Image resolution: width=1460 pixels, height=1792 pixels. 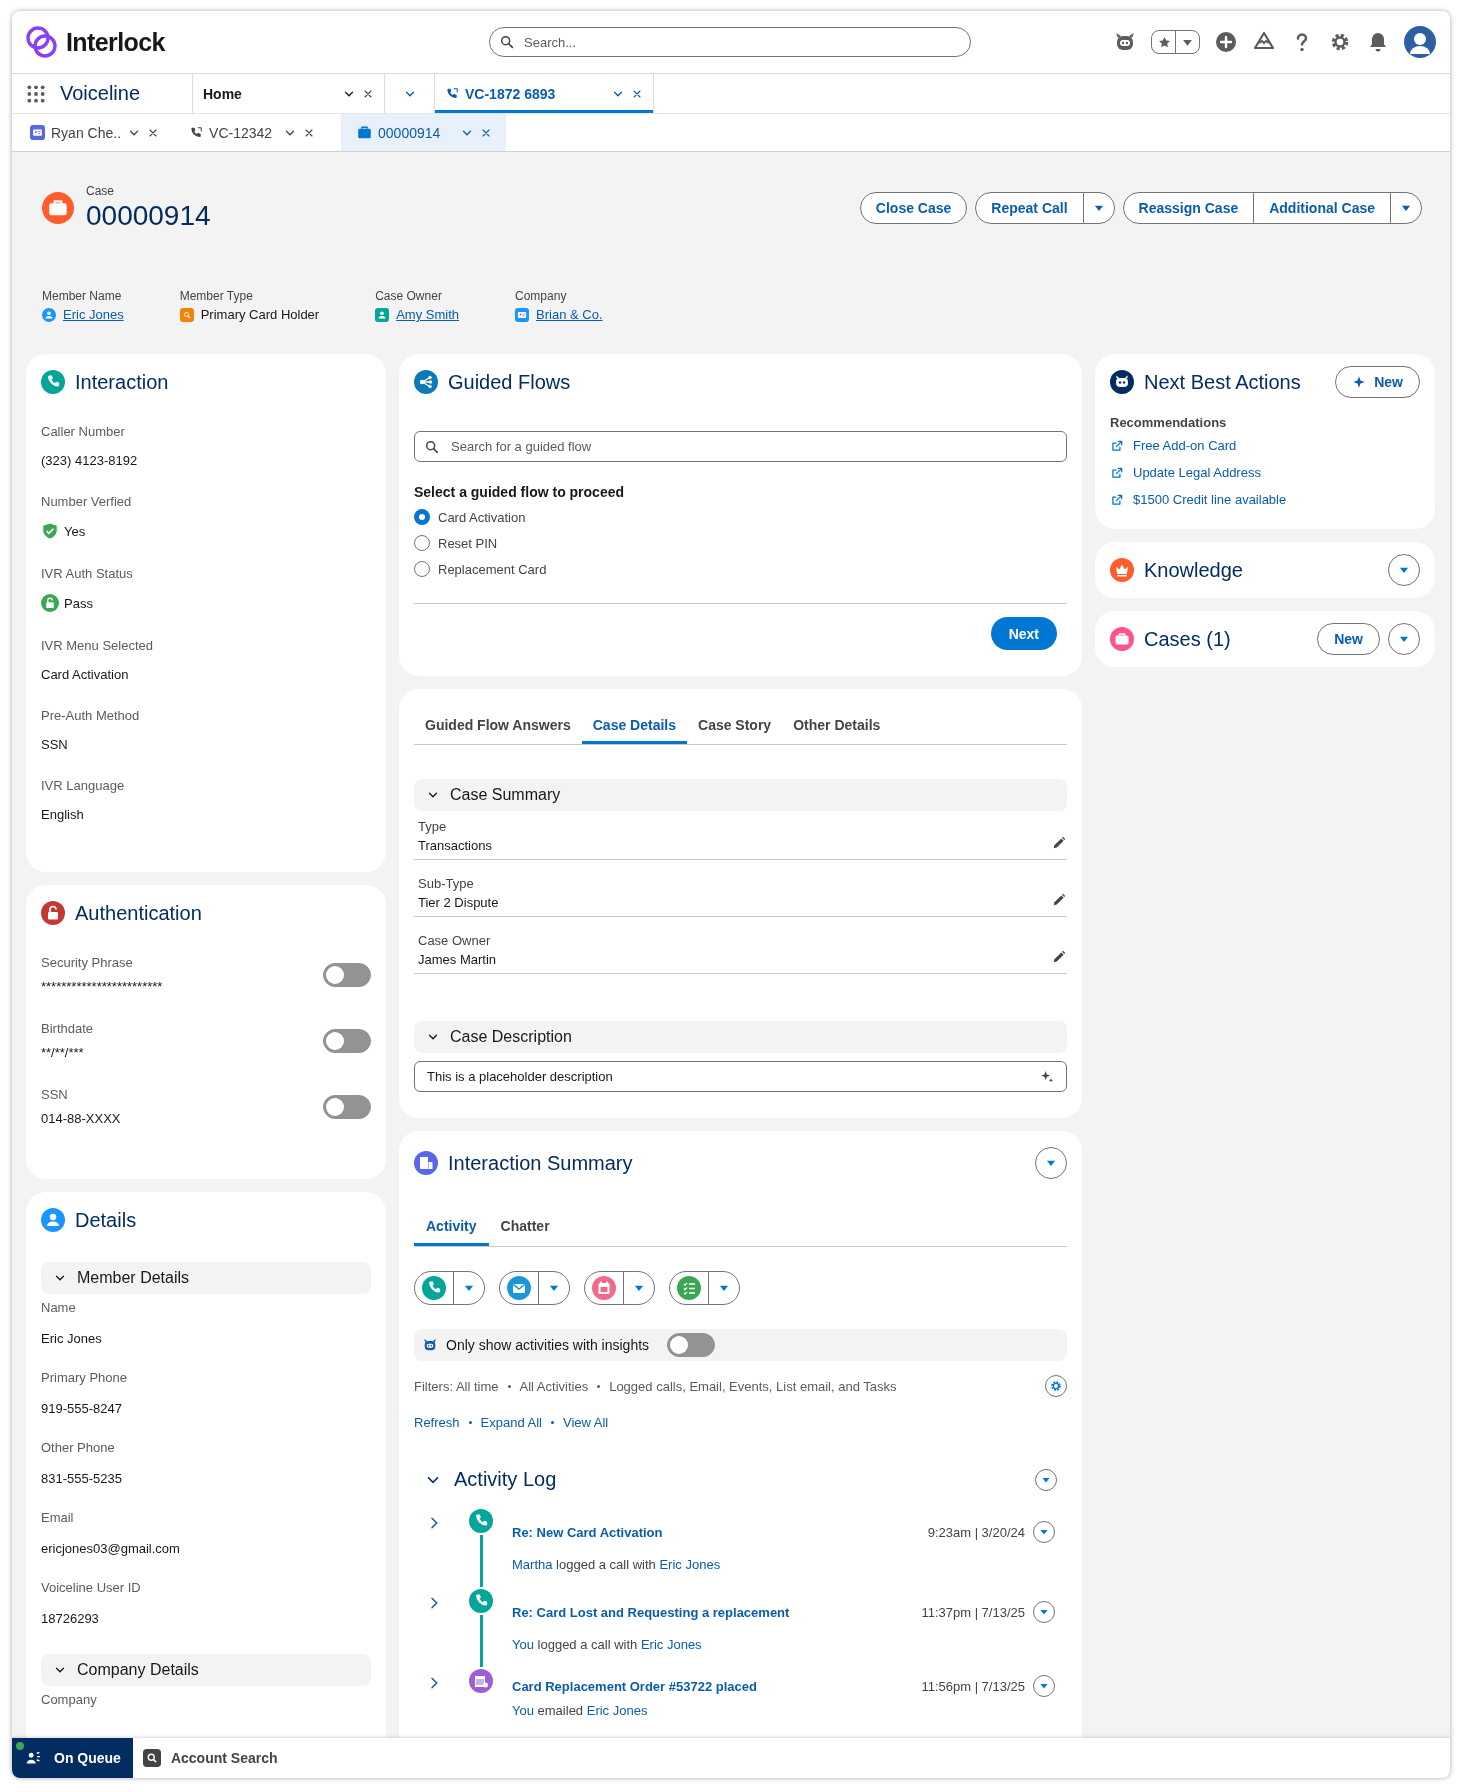 What do you see at coordinates (53, 382) in the screenshot?
I see `phone-icon` at bounding box center [53, 382].